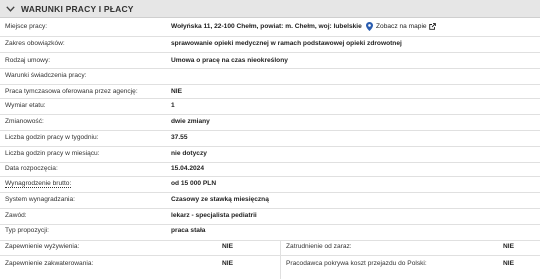 The width and height of the screenshot is (540, 279). What do you see at coordinates (189, 153) in the screenshot?
I see `value-godziny-miesiac: nie dotyczy` at bounding box center [189, 153].